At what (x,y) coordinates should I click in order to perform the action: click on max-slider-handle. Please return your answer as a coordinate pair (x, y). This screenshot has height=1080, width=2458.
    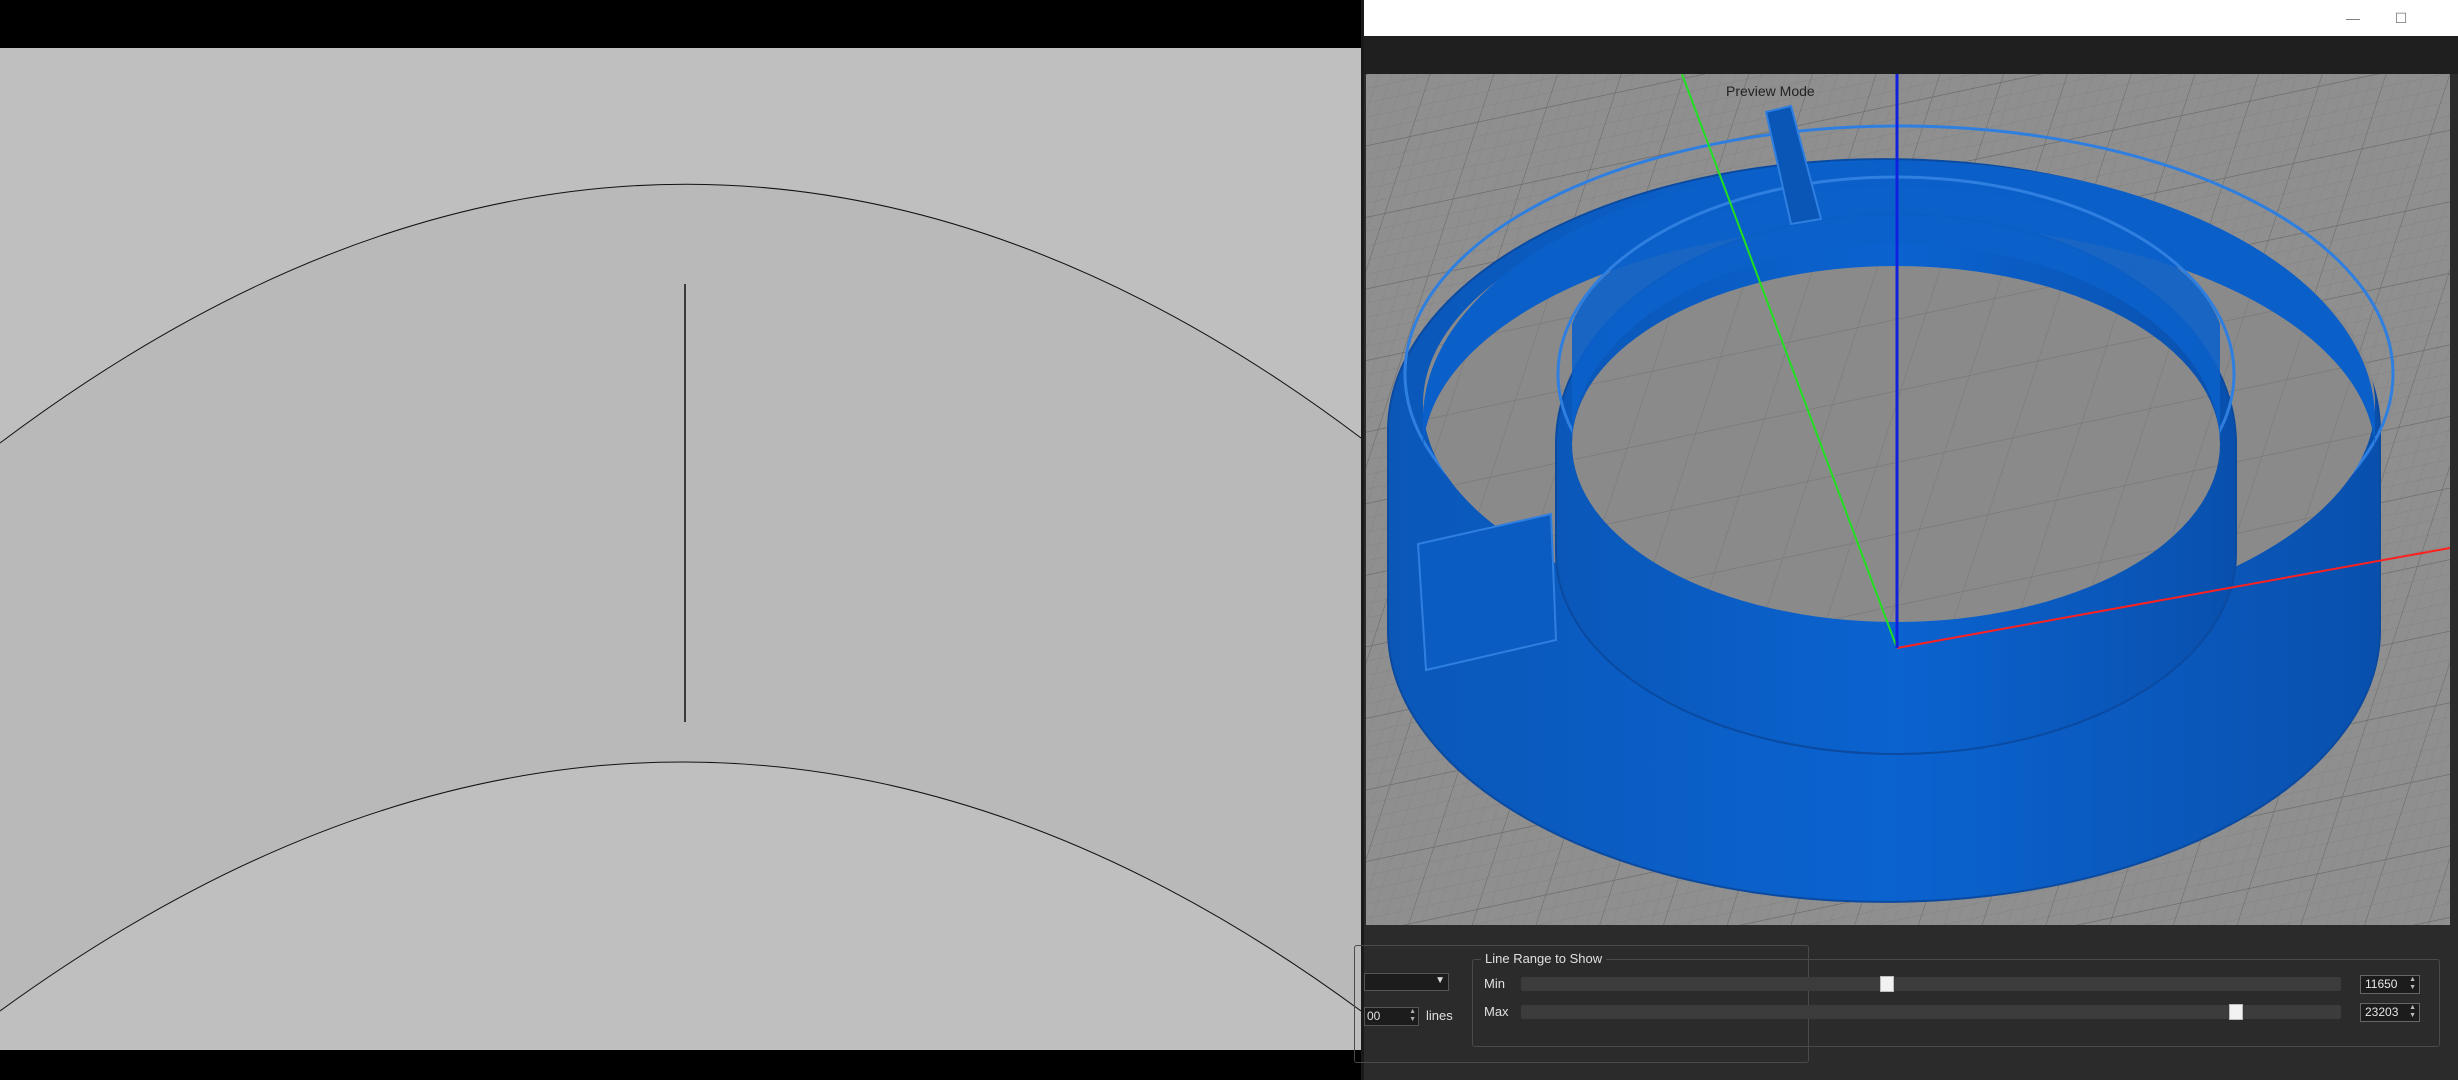
    Looking at the image, I should click on (2236, 1012).